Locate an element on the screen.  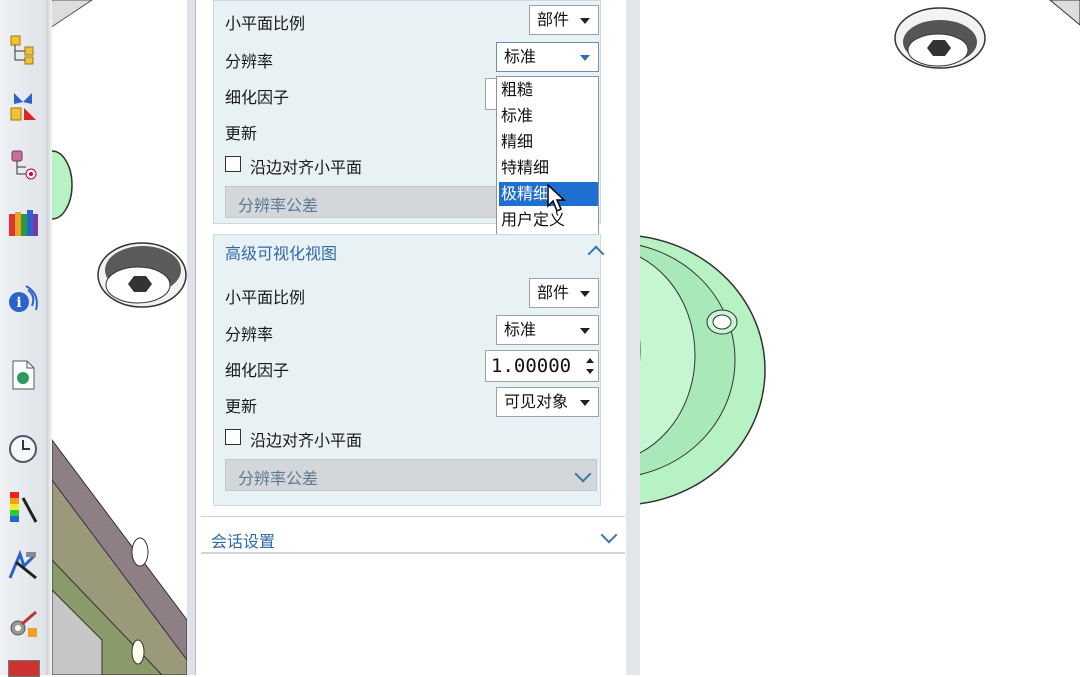
facet-ratio-select: 部件 is located at coordinates (564, 20).